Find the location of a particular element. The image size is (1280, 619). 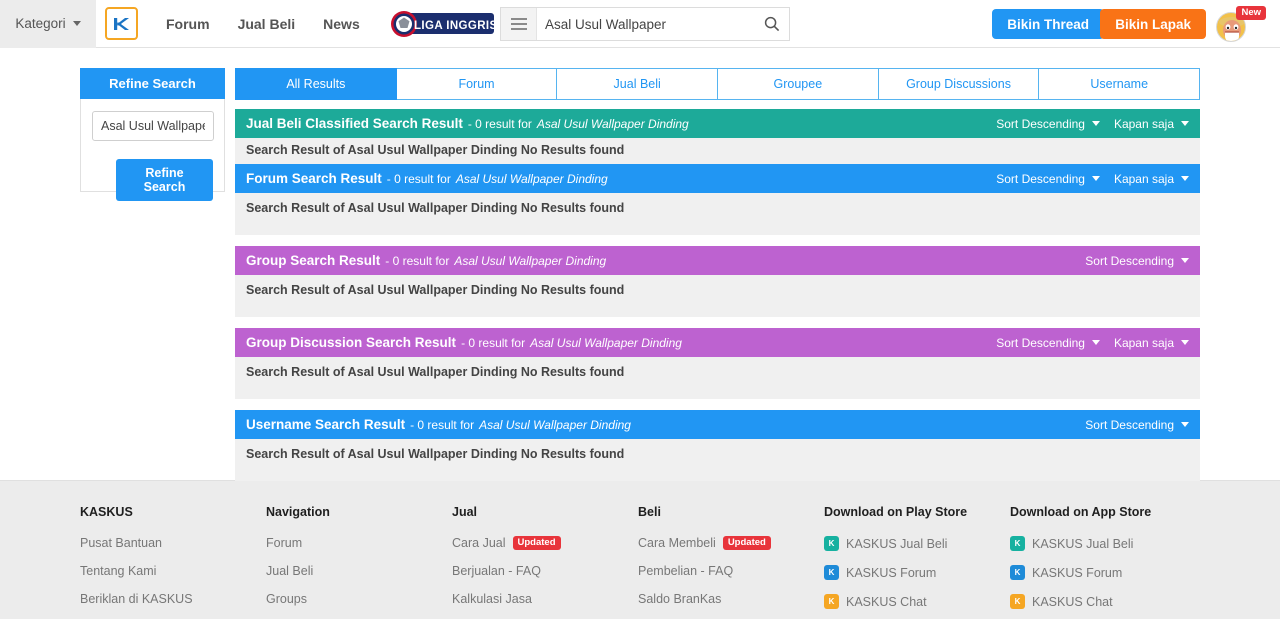

footer-link: Beriklan di KASKUS is located at coordinates (173, 599).